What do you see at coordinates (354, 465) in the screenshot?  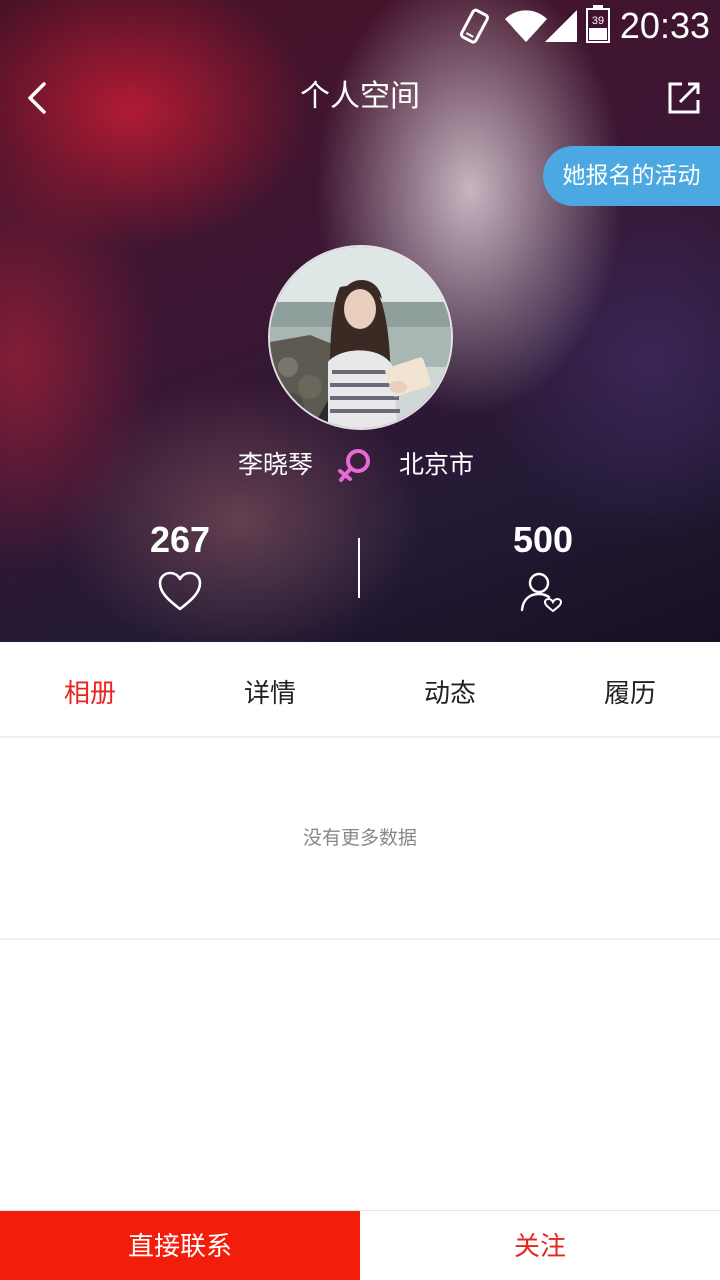 I see `female-icon` at bounding box center [354, 465].